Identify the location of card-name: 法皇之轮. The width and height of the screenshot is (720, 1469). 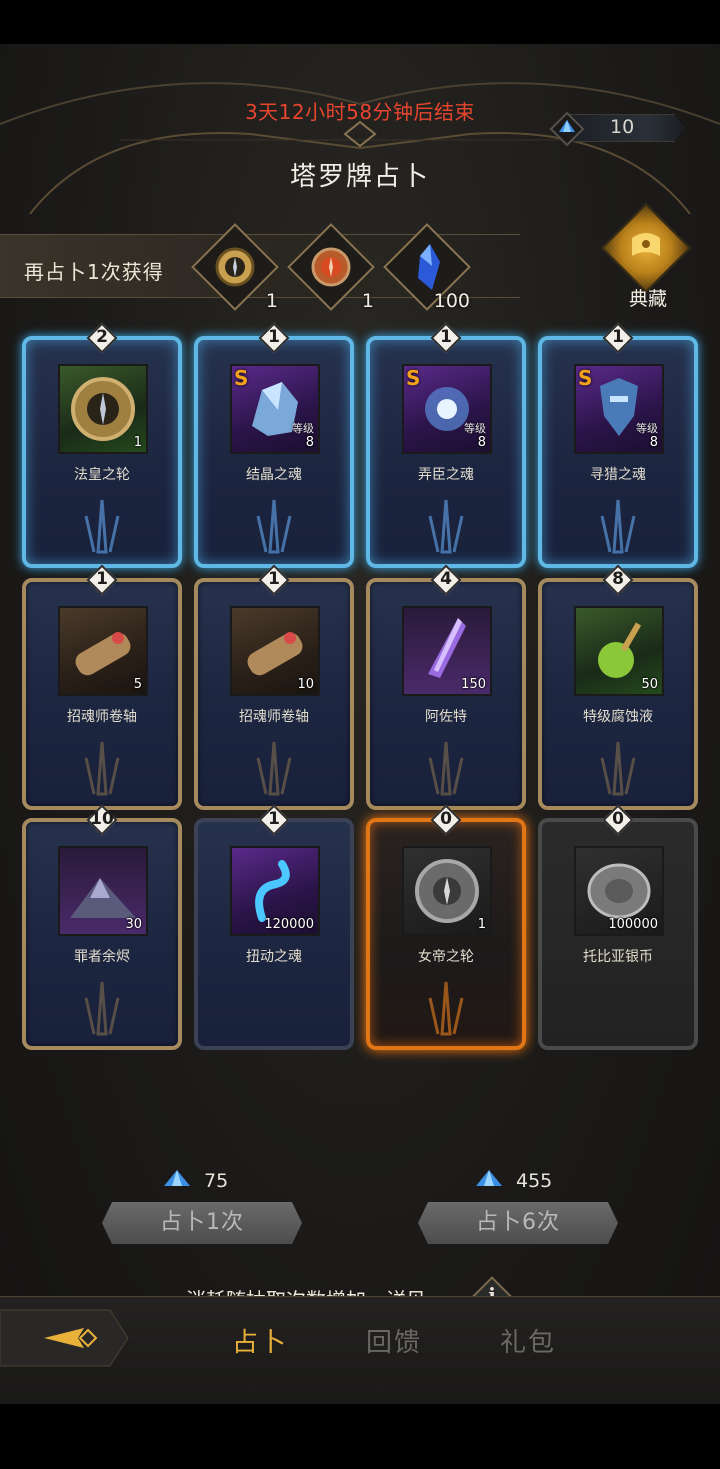
(102, 475).